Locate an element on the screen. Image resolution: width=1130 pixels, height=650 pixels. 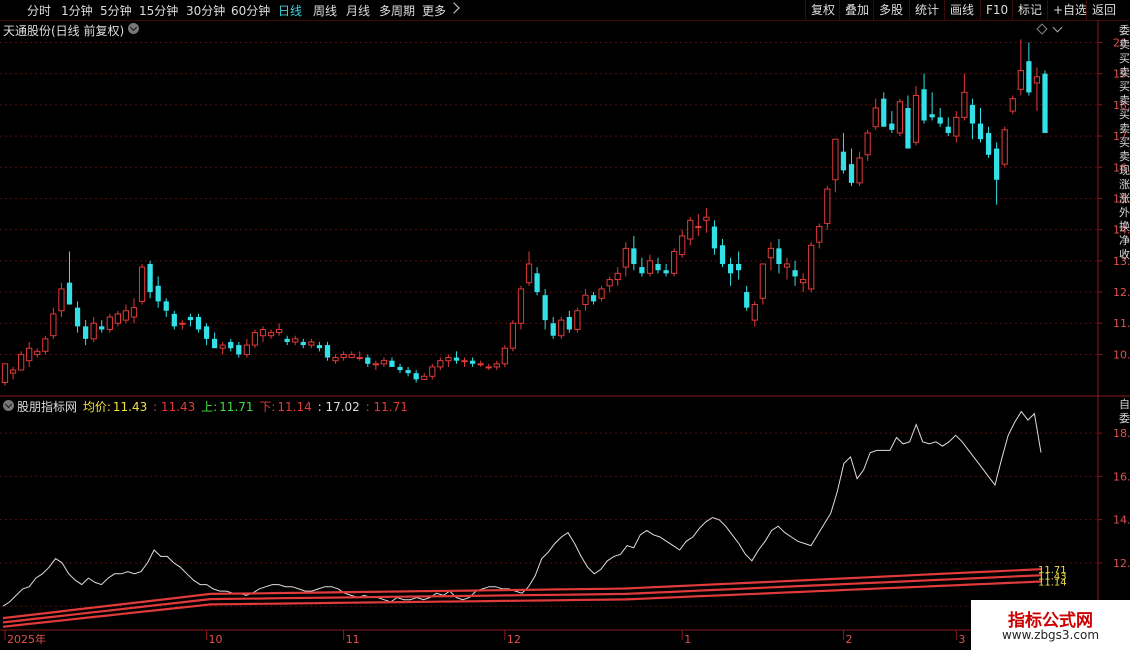
side-panel-strip: 委卖买卖买卖买卖买卖现涨涨外换净收 is located at coordinates (1124, 143).